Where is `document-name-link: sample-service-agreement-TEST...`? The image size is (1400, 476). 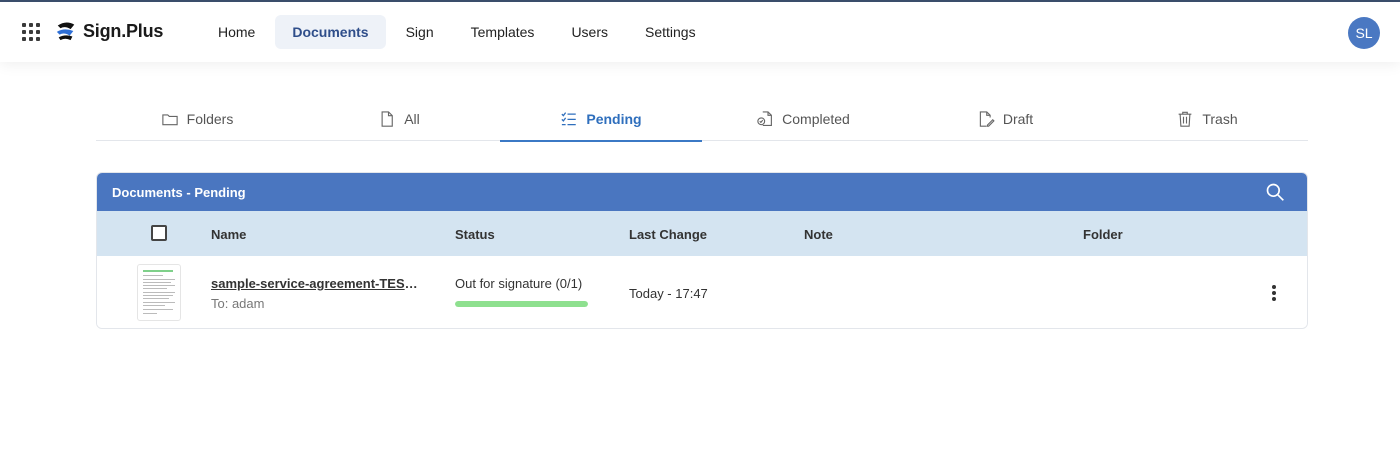
document-name-link: sample-service-agreement-TEST... is located at coordinates (316, 283).